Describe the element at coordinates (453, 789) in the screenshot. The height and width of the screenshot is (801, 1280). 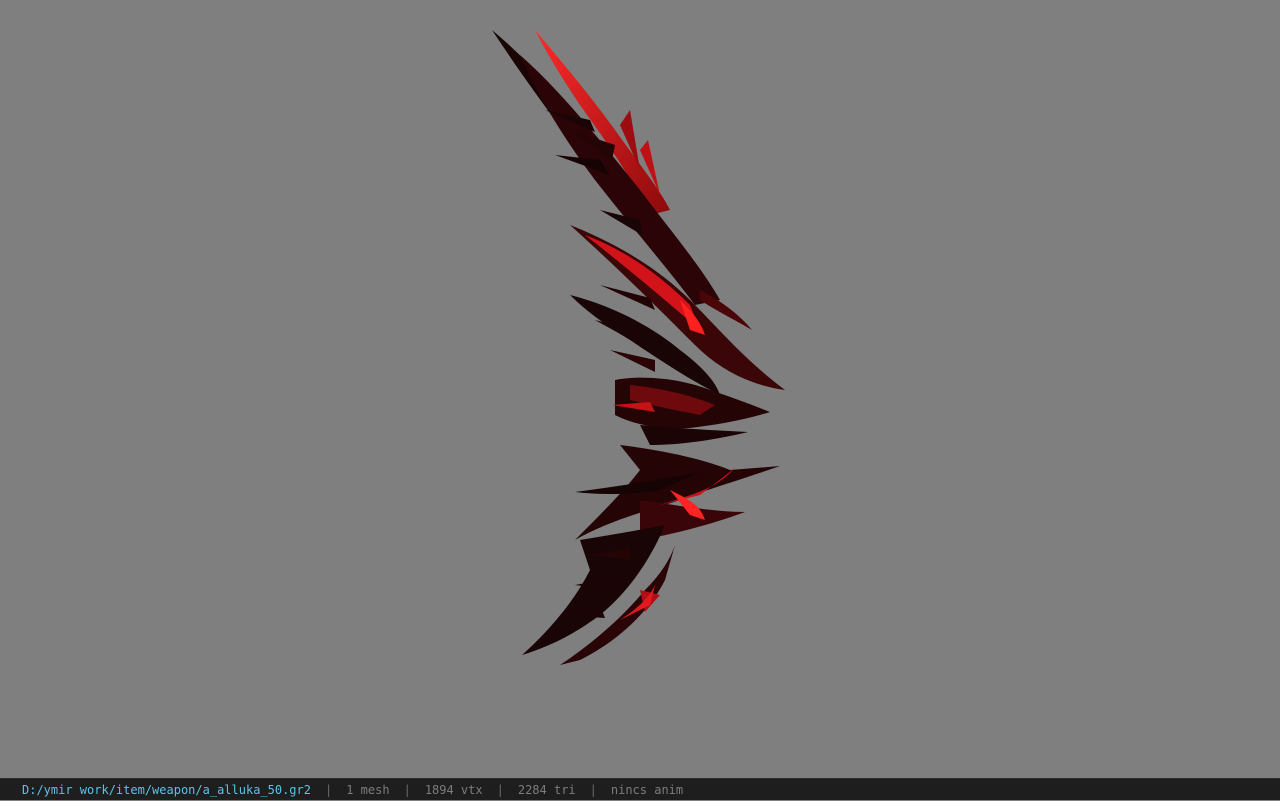
I see `vertex-count: 1894 vtx` at that location.